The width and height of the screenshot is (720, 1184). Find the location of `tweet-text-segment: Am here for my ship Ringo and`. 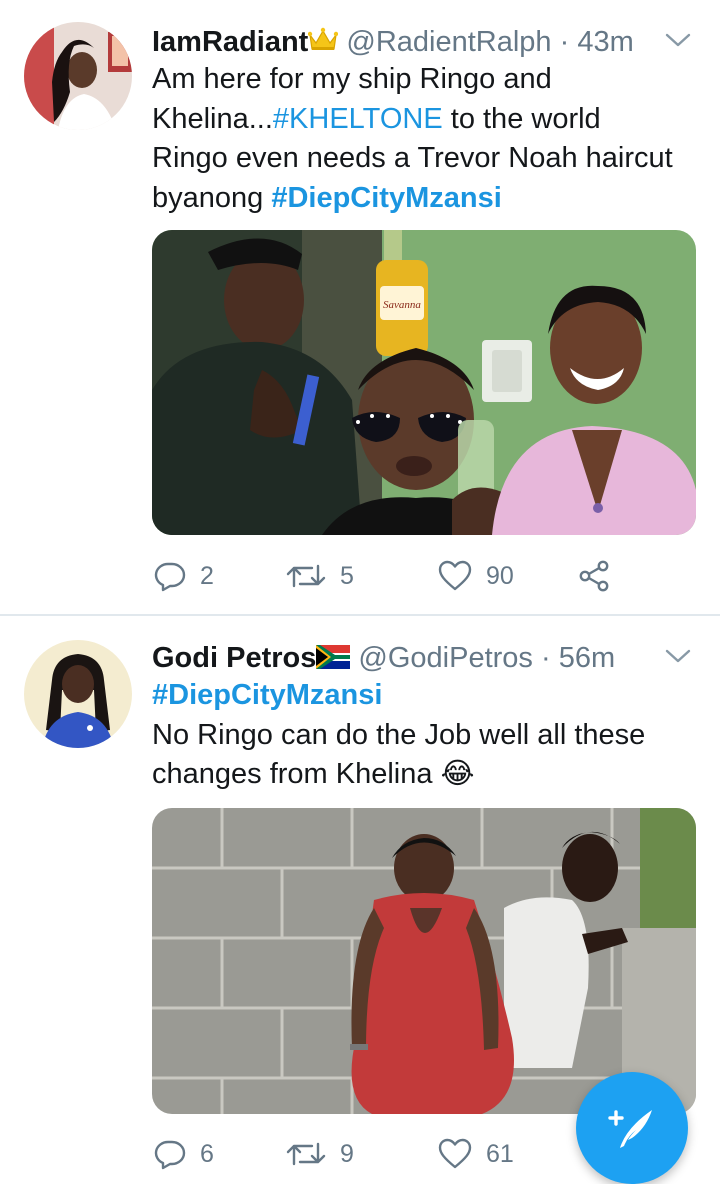

tweet-text-segment: Am here for my ship Ringo and is located at coordinates (352, 79).